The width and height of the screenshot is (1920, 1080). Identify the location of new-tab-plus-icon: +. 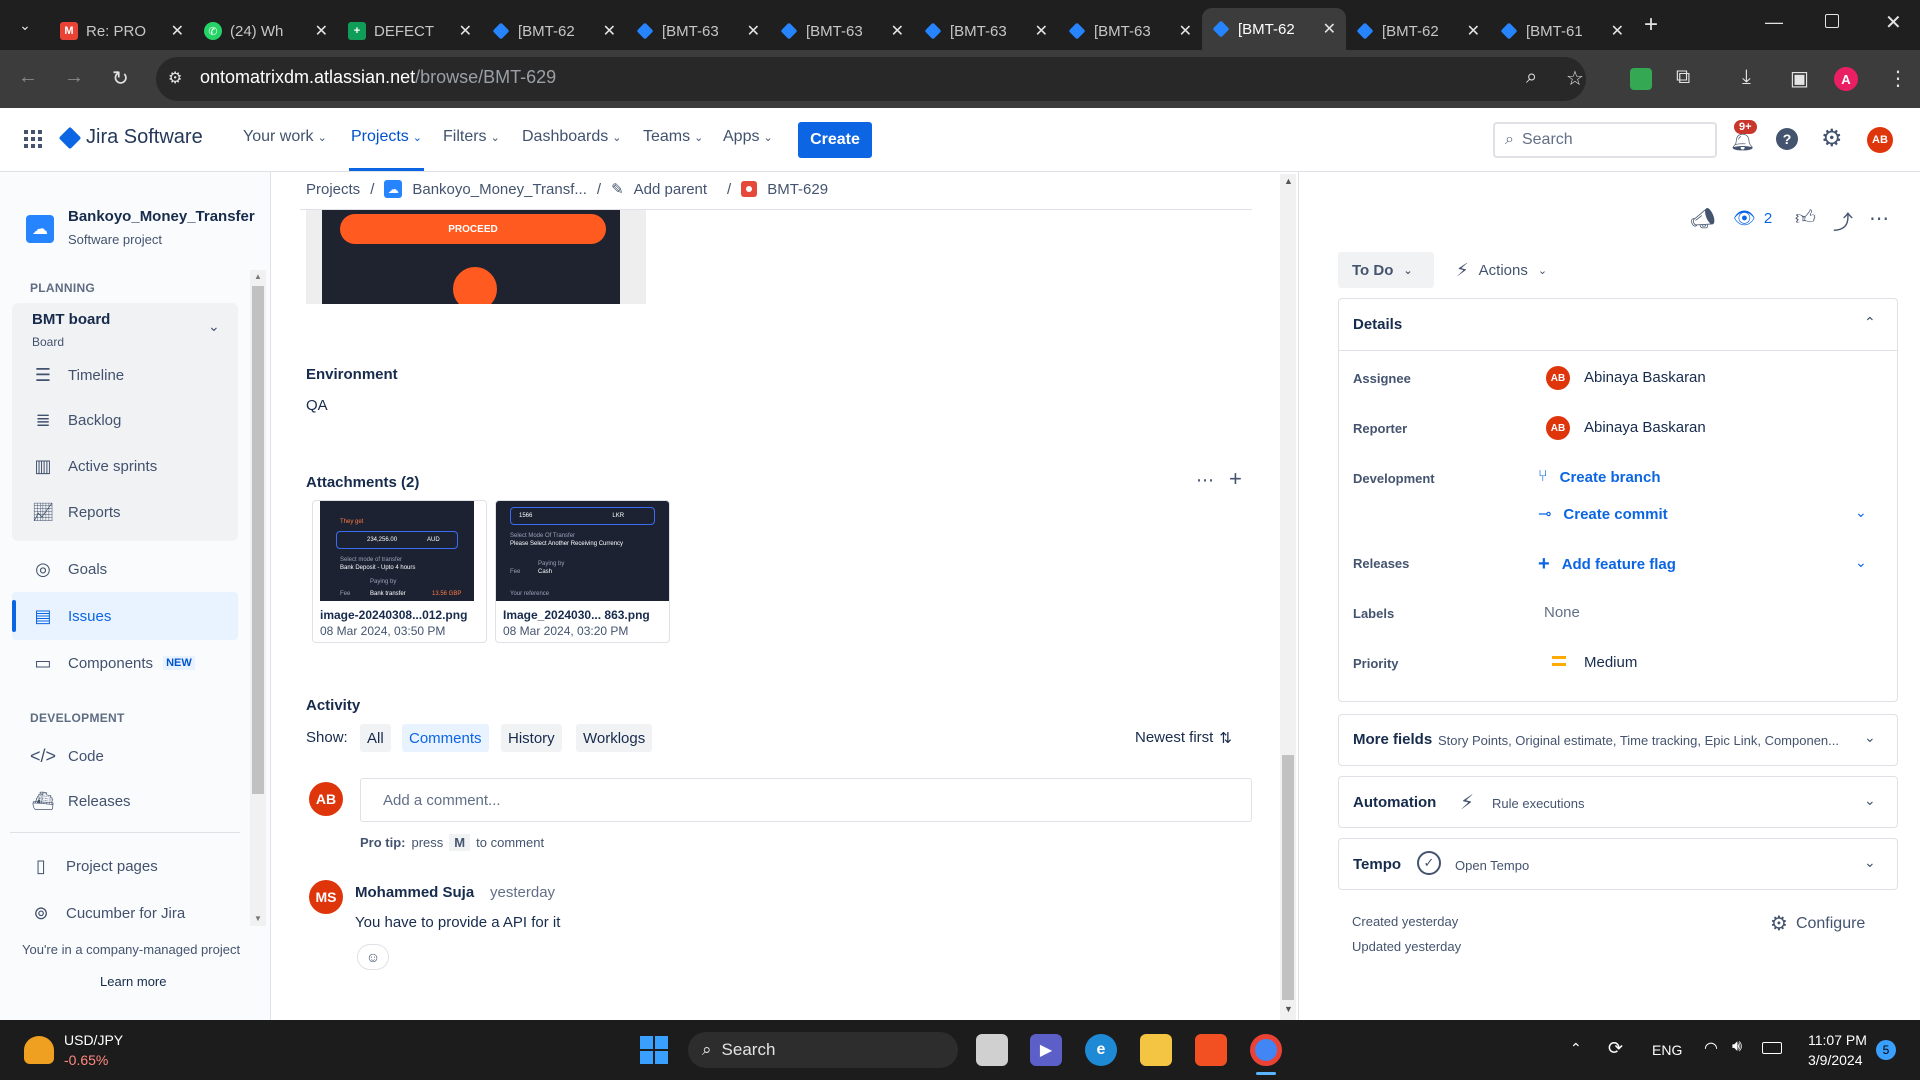
(1651, 25).